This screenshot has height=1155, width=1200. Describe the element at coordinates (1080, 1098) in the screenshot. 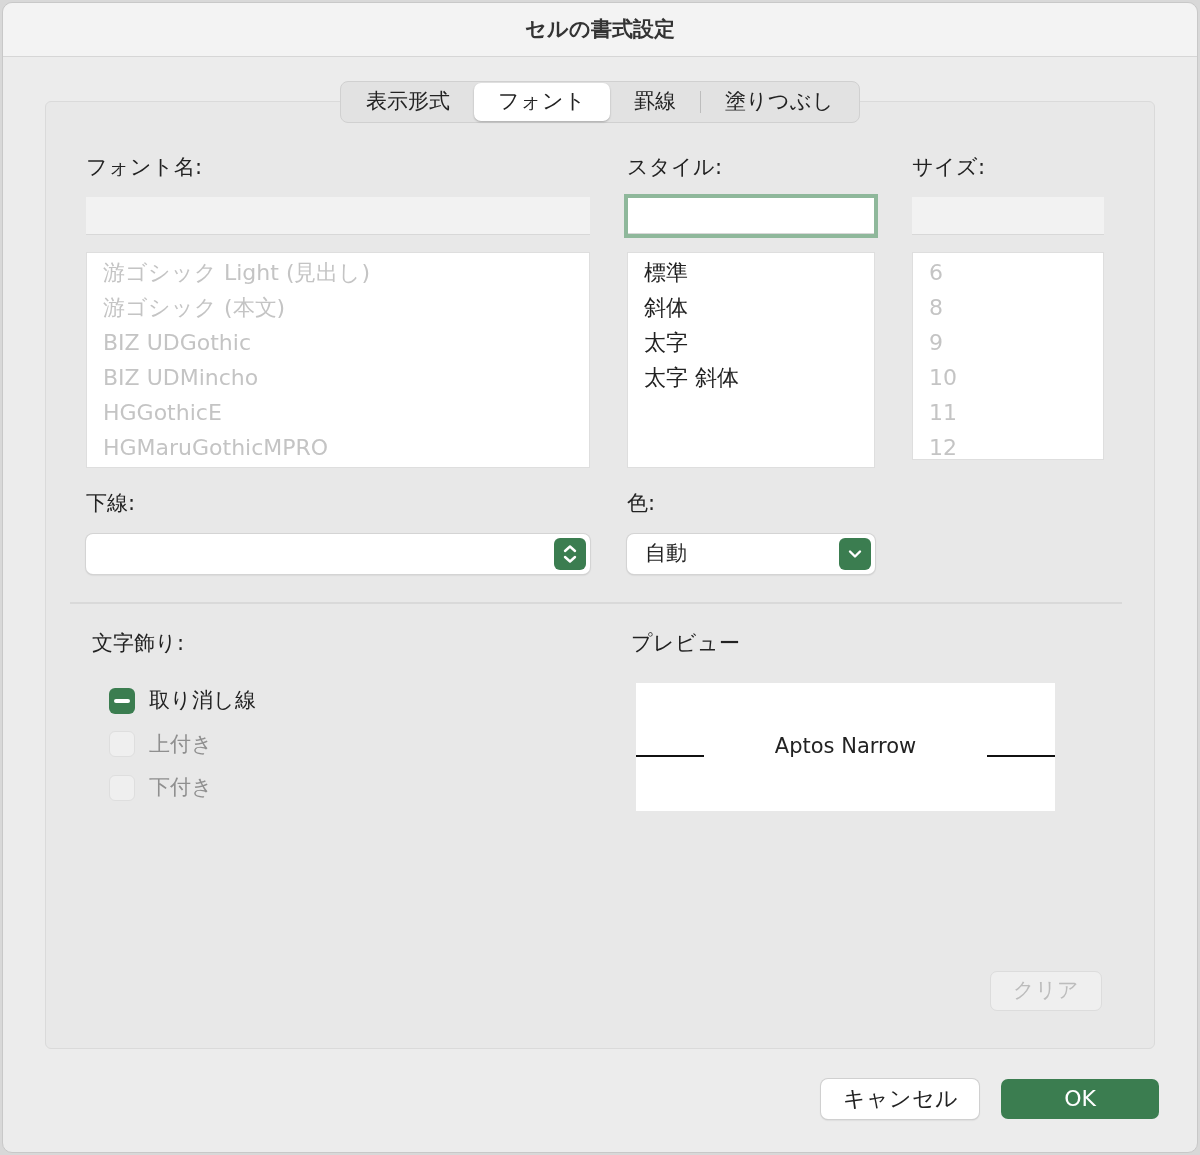

I see `ok-button: OK` at that location.